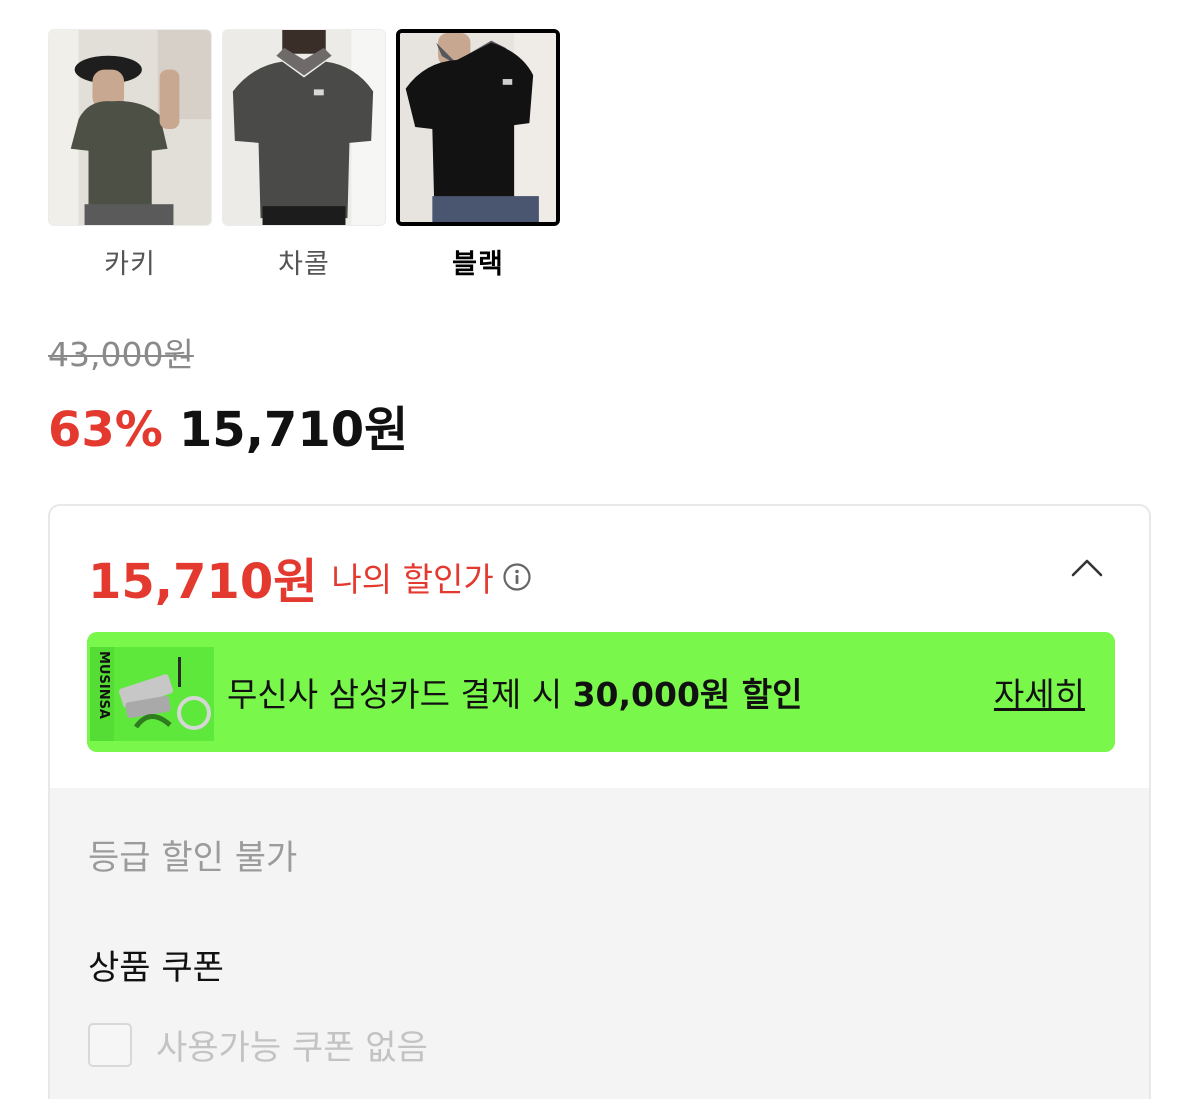 The image size is (1200, 1099). Describe the element at coordinates (293, 430) in the screenshot. I see `sale-price: 15,710원` at that location.